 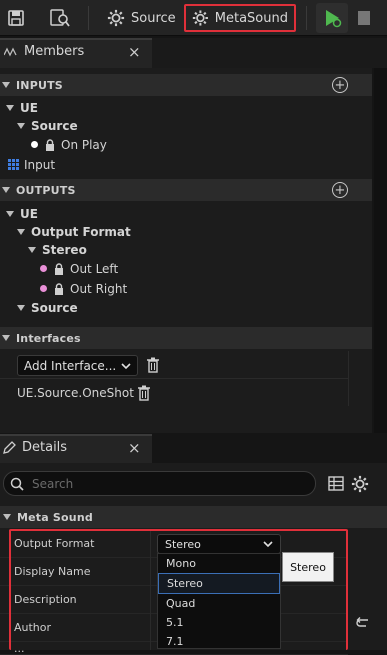 What do you see at coordinates (193, 517) in the screenshot?
I see `meta-sound-section-header: Meta Sound` at bounding box center [193, 517].